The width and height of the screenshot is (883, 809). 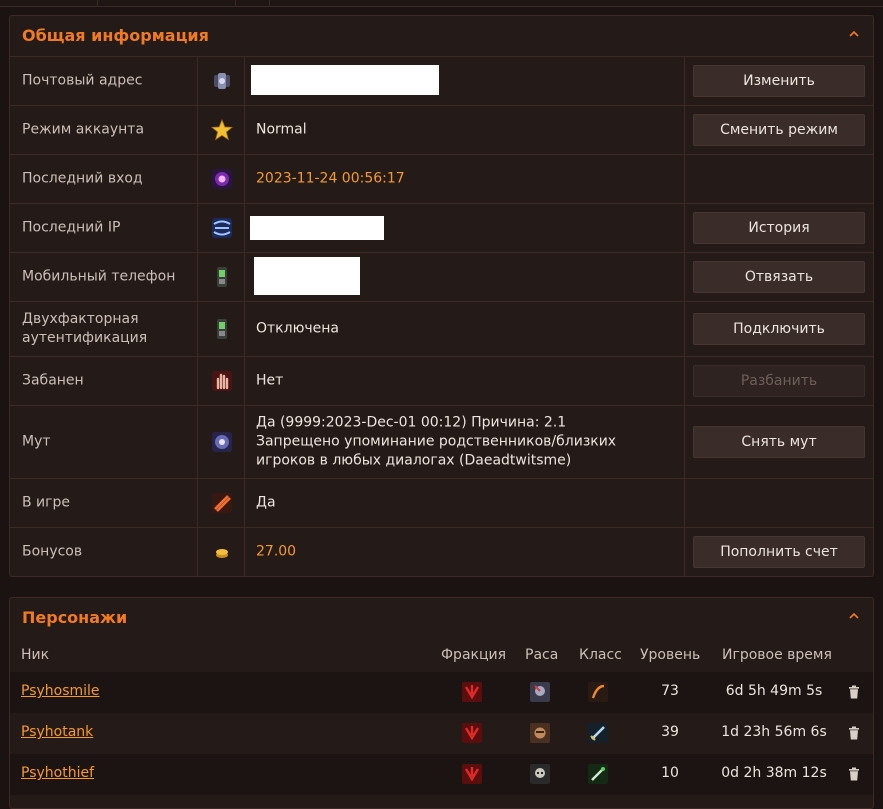 What do you see at coordinates (441, 228) in the screenshot?
I see `row-last-ip: Последний IP История` at bounding box center [441, 228].